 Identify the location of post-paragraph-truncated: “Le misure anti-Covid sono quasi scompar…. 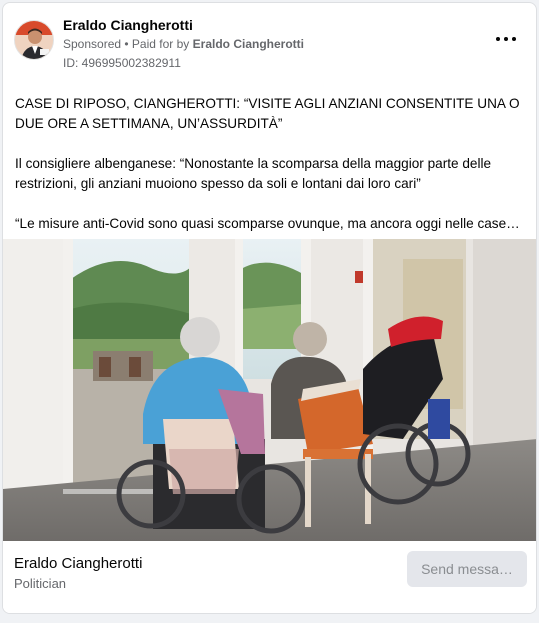
(272, 224).